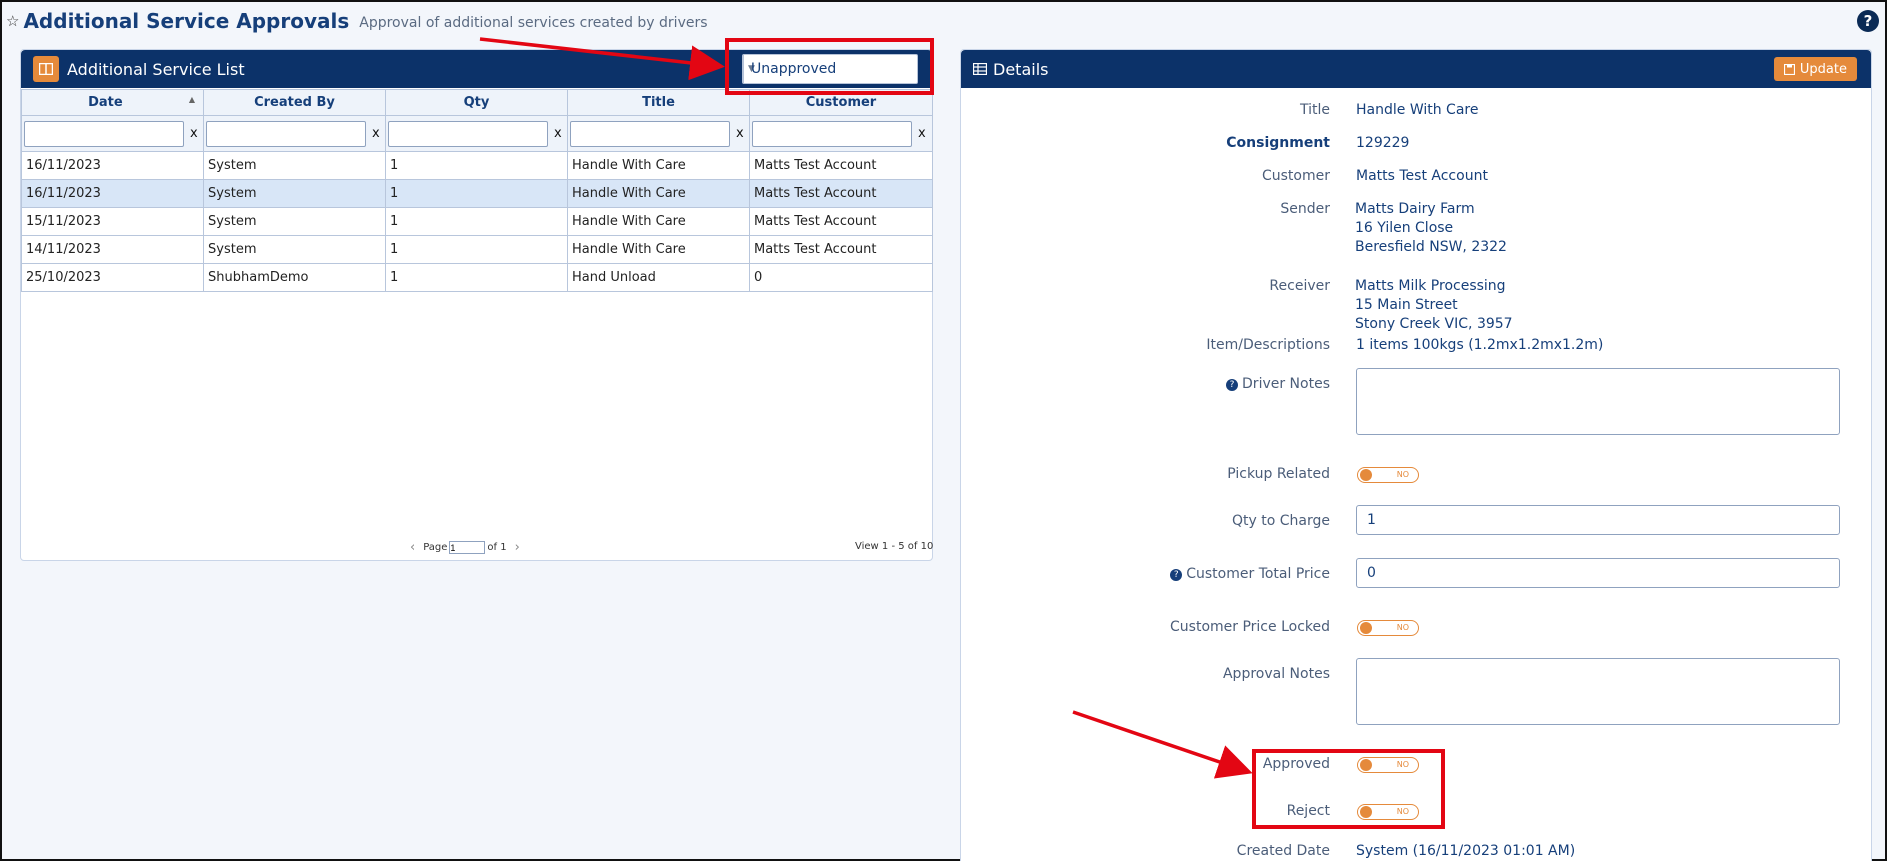  What do you see at coordinates (497, 547) in the screenshot?
I see `pager-of-label: of 1` at bounding box center [497, 547].